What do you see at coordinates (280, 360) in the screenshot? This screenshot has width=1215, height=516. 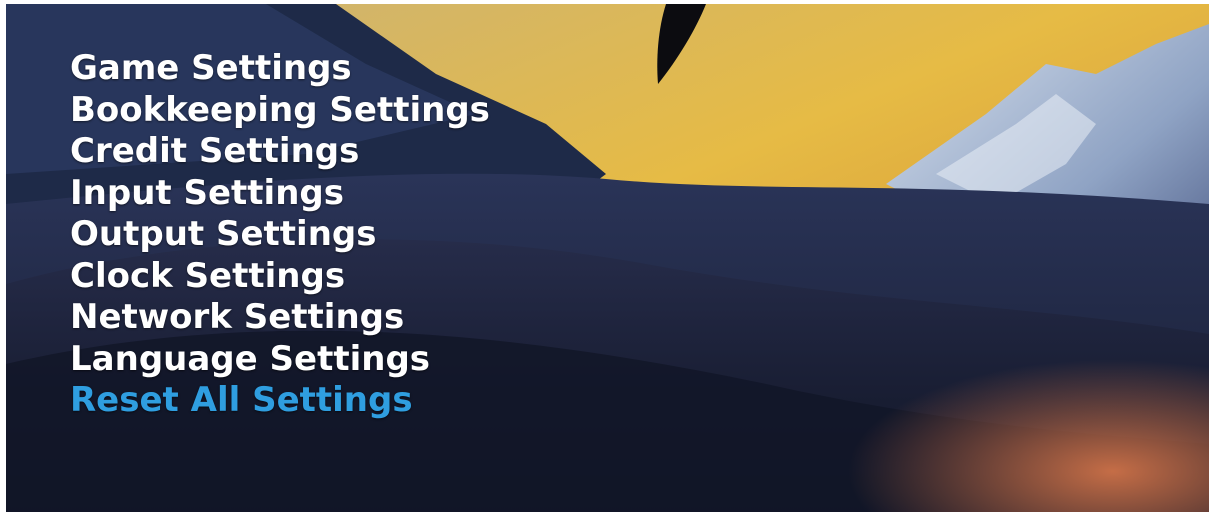 I see `menu-item-language-settings: Language Settings` at bounding box center [280, 360].